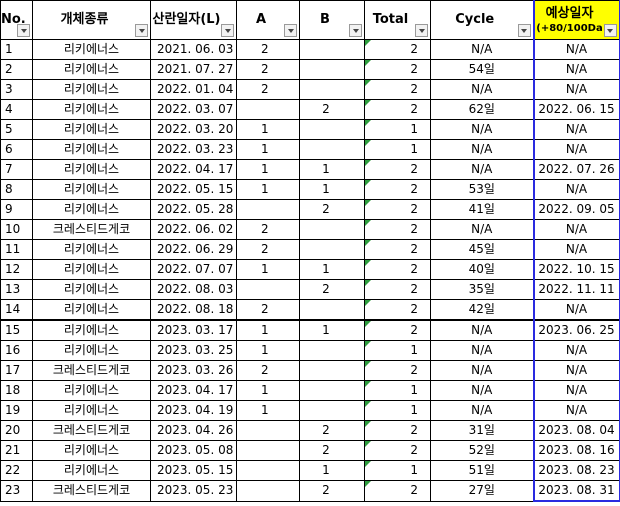 This screenshot has width=620, height=506. What do you see at coordinates (193, 410) in the screenshot?
I see `cell-laying-date: 2023. 04. 19` at bounding box center [193, 410].